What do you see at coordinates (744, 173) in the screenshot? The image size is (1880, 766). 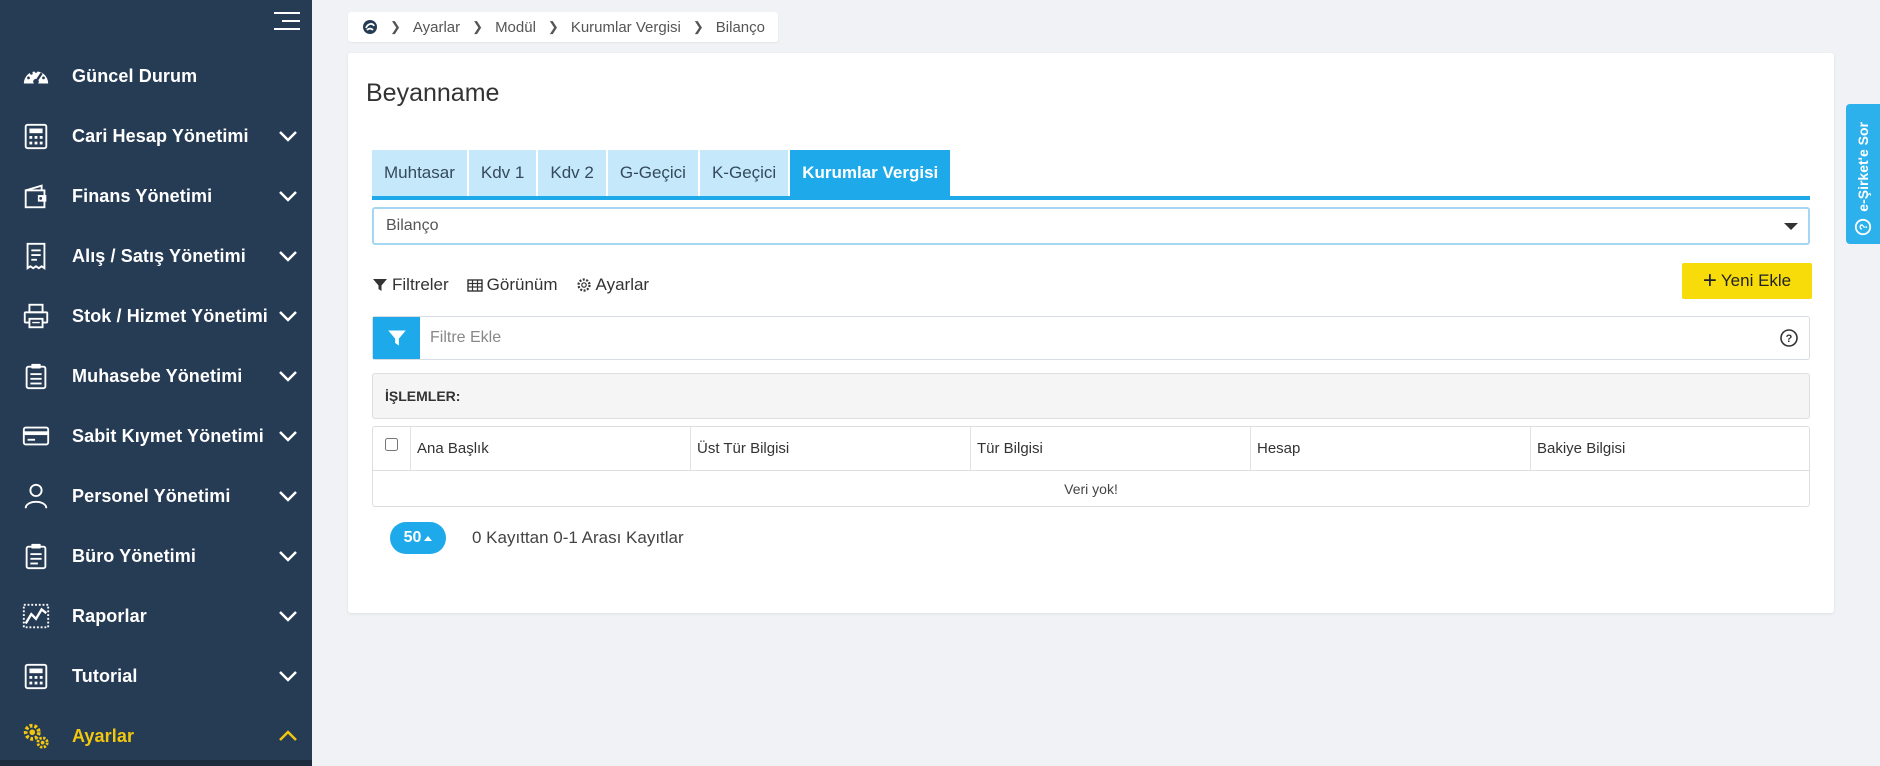 I see `tab-k-gecici: K-Geçici` at bounding box center [744, 173].